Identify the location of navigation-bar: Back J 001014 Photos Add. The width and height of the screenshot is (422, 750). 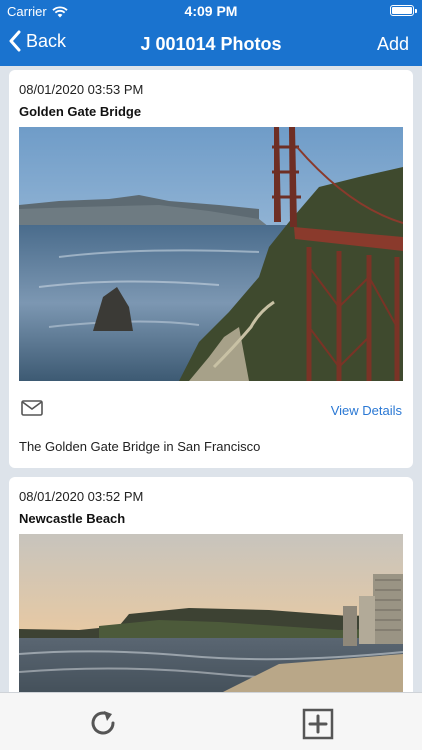
(211, 44).